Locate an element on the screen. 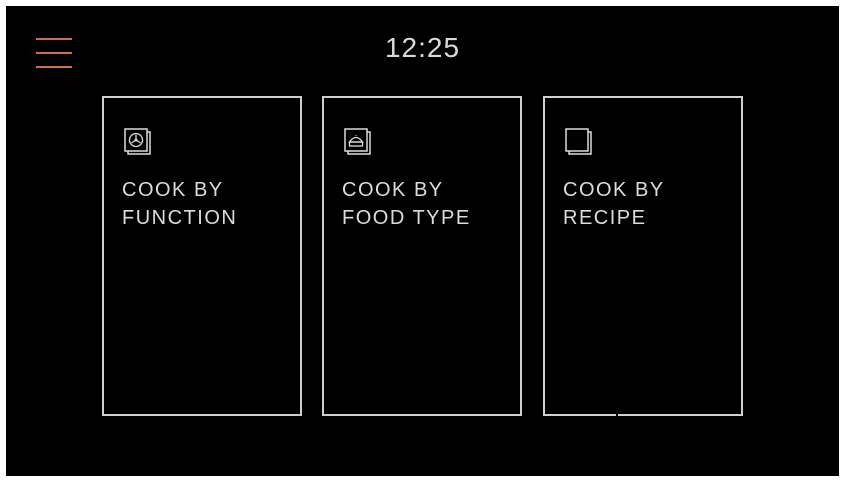 This screenshot has width=843, height=482. hamburger-menu-icon-bar-bottom is located at coordinates (54, 67).